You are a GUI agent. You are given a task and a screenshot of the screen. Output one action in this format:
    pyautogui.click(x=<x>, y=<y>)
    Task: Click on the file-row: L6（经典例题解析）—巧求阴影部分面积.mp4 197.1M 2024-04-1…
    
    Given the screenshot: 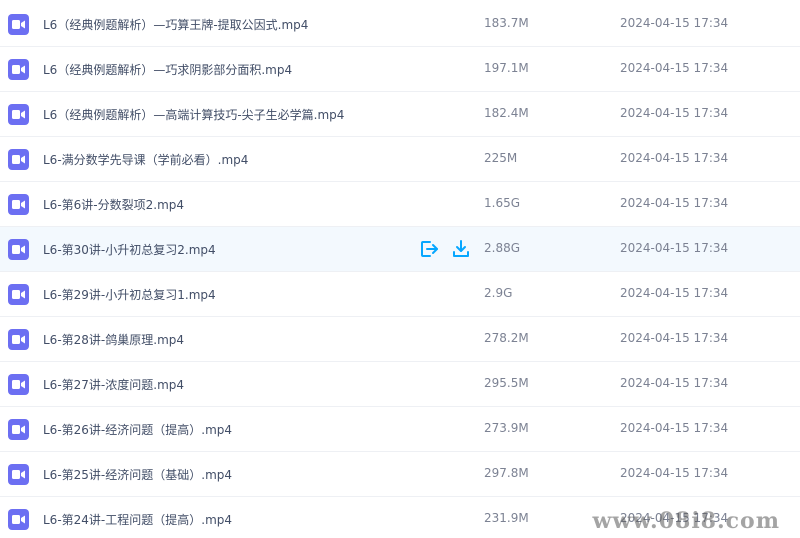 What is the action you would take?
    pyautogui.click(x=400, y=69)
    